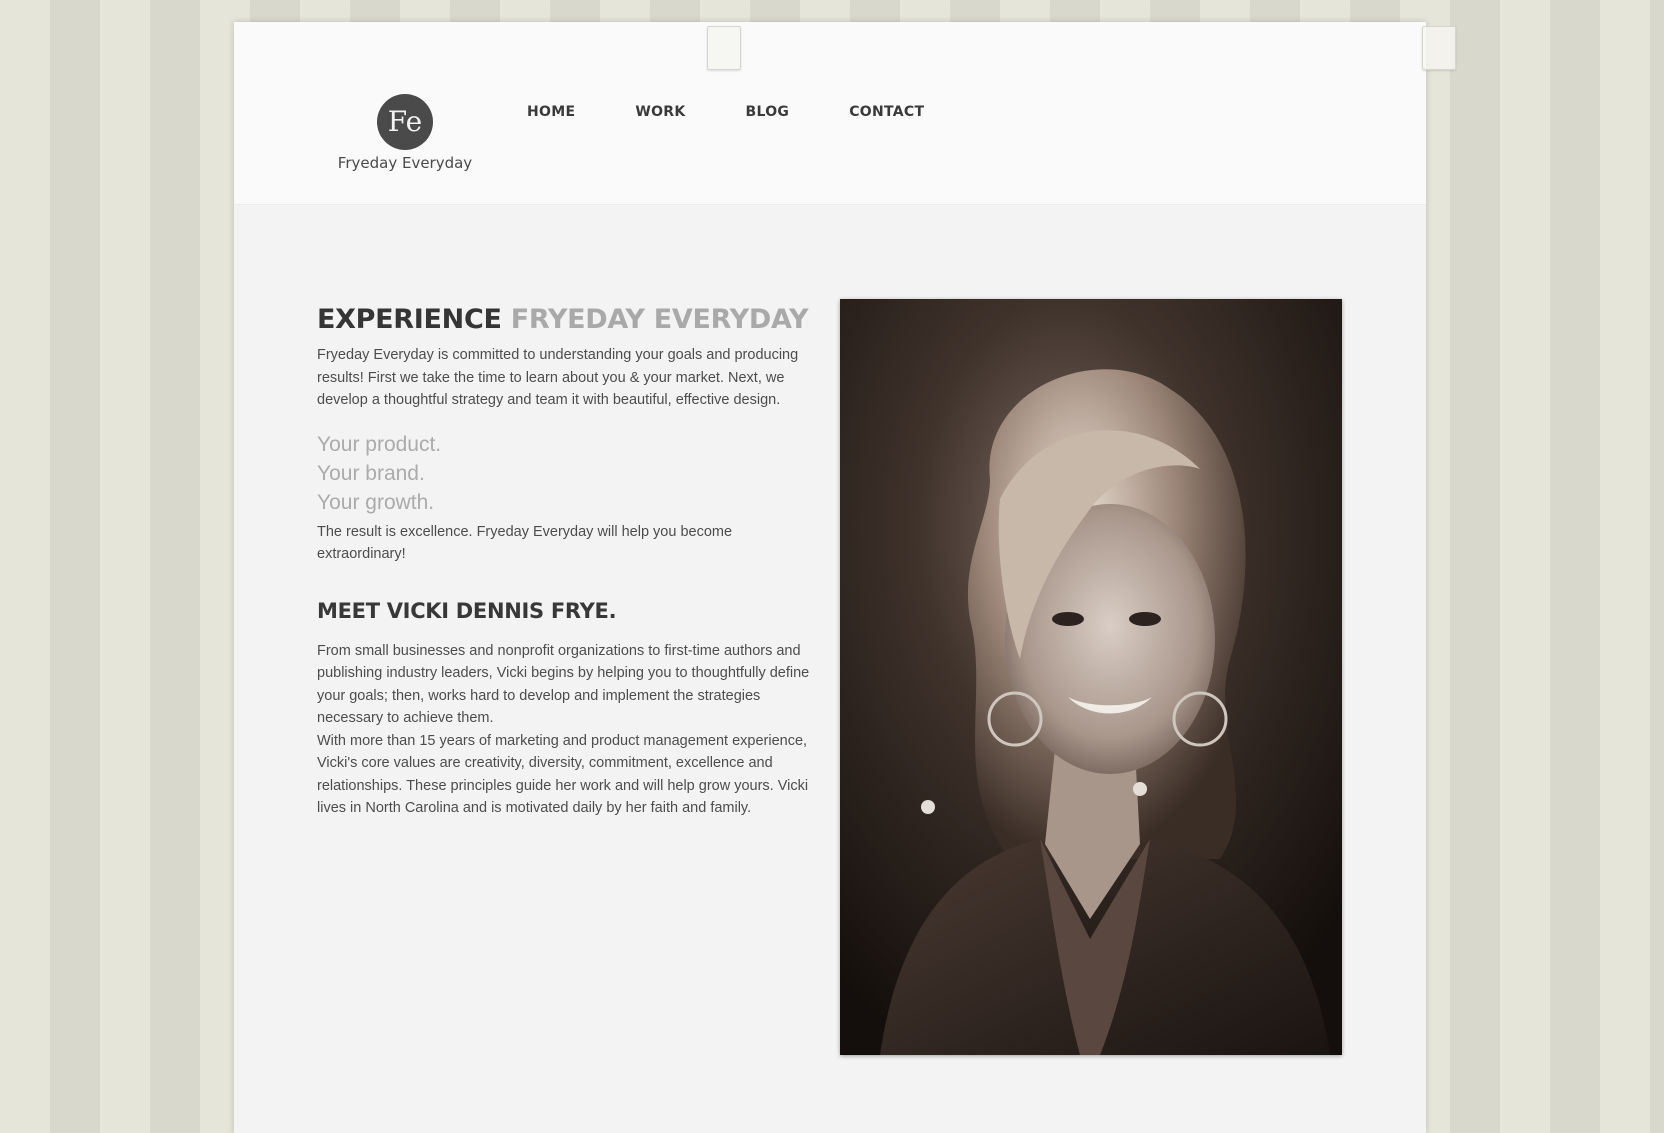 The width and height of the screenshot is (1664, 1133). What do you see at coordinates (405, 122) in the screenshot?
I see `logo-monogram-icon: Fe` at bounding box center [405, 122].